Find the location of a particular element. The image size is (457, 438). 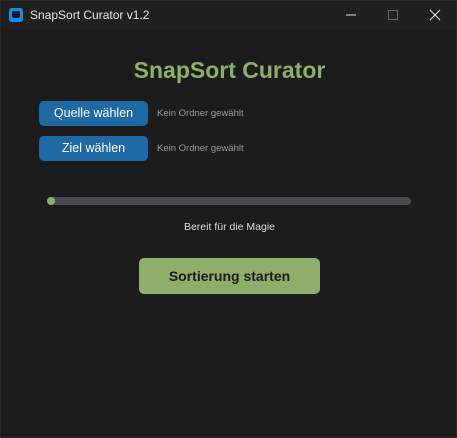

select-target-button: Ziel wählen is located at coordinates (93, 148).